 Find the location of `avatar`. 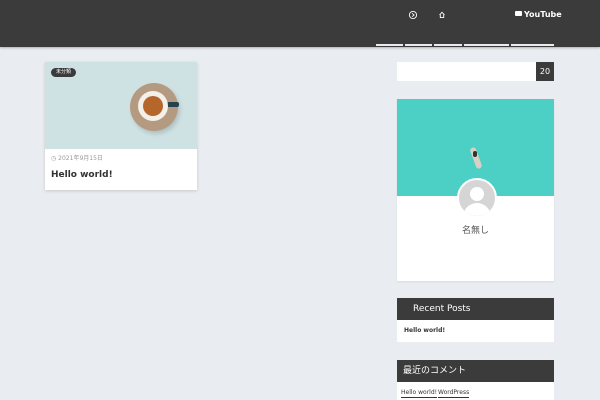

avatar is located at coordinates (477, 198).